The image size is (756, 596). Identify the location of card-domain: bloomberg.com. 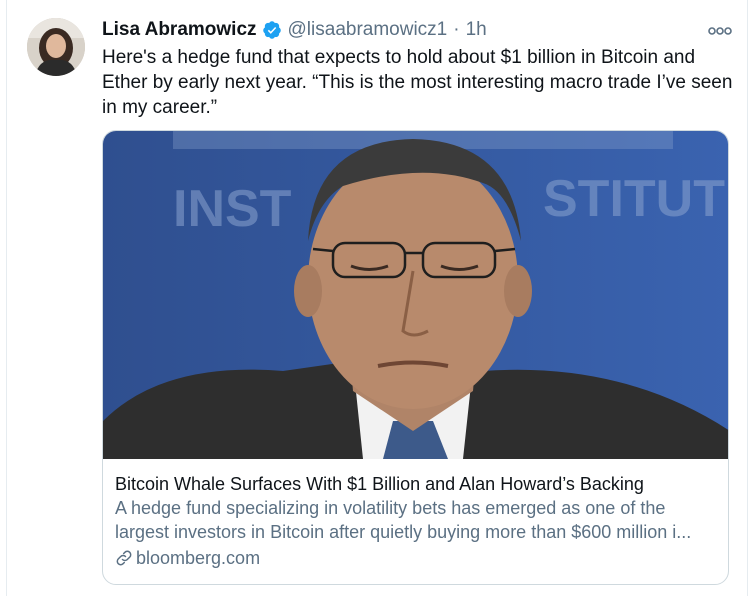
(415, 558).